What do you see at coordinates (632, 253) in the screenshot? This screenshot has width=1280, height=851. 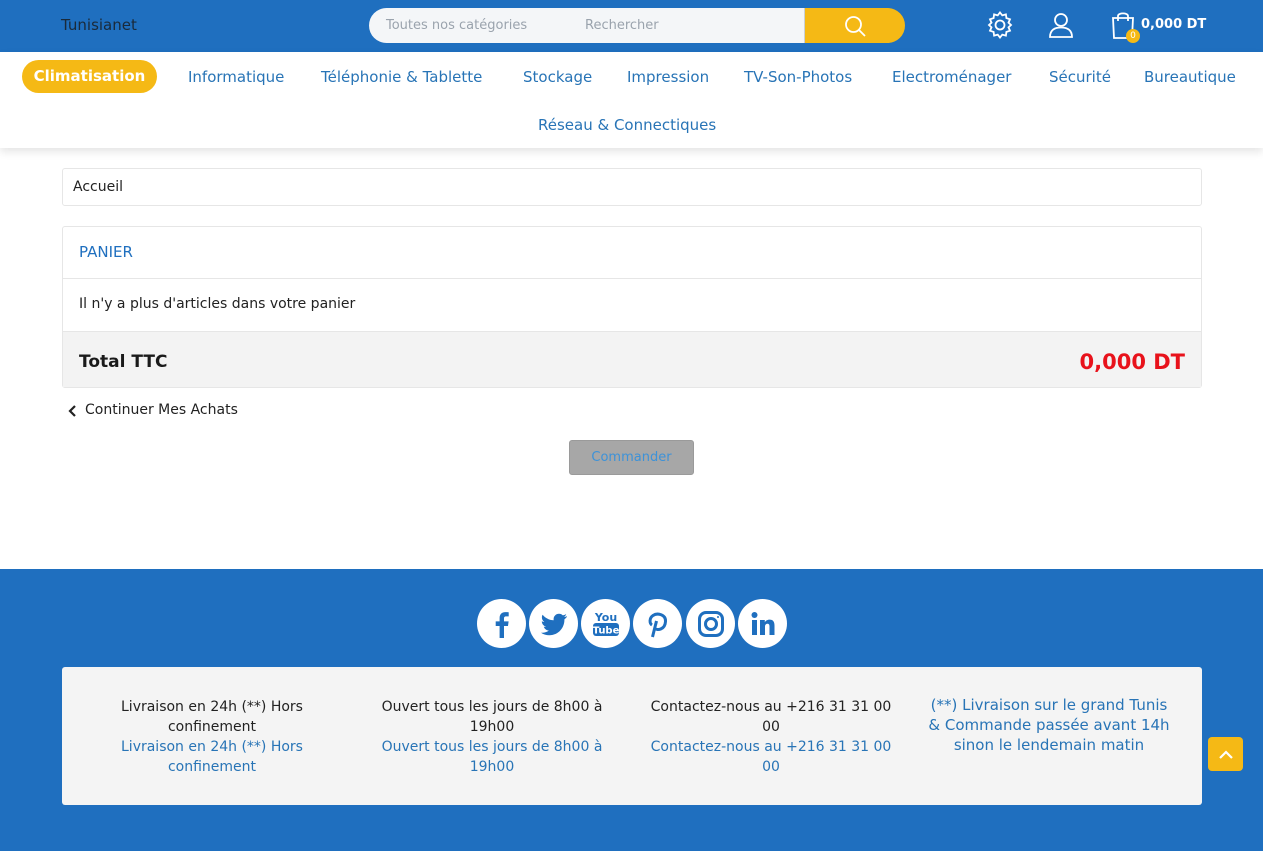 I see `cart-title: PANIER` at bounding box center [632, 253].